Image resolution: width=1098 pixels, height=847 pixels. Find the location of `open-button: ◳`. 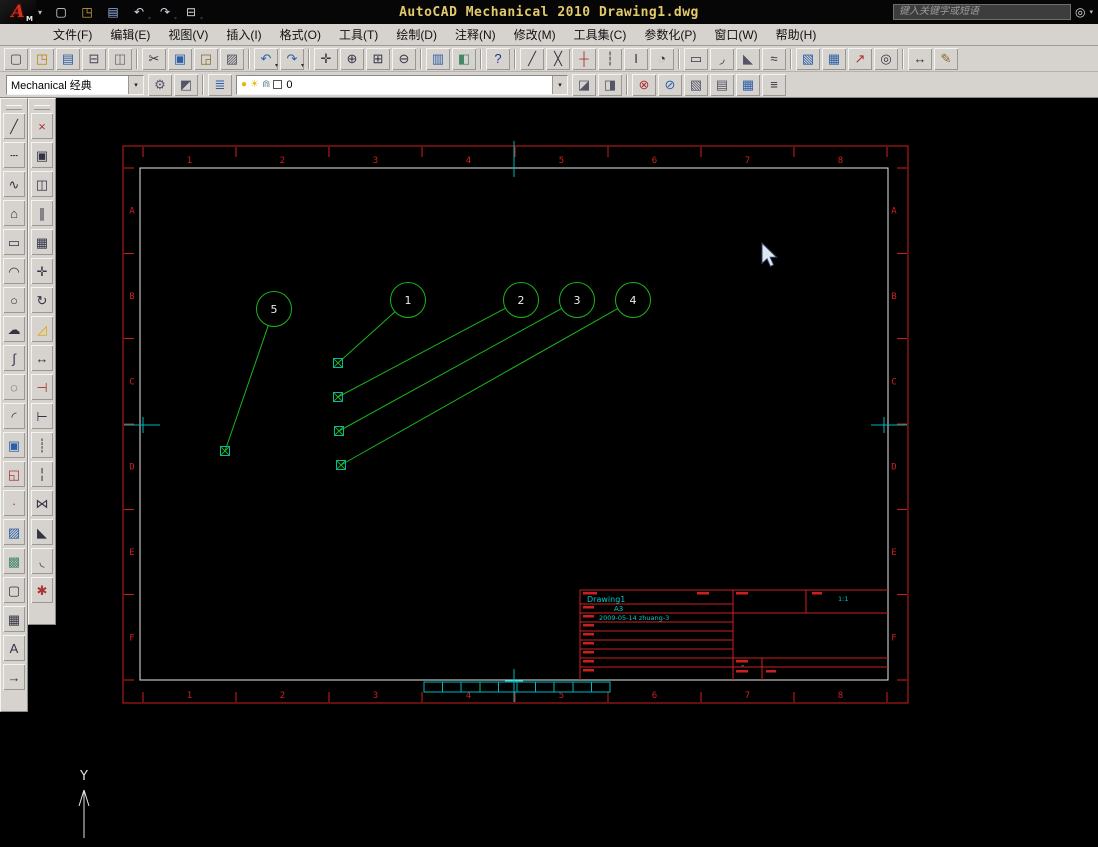

open-button: ◳ is located at coordinates (42, 58).